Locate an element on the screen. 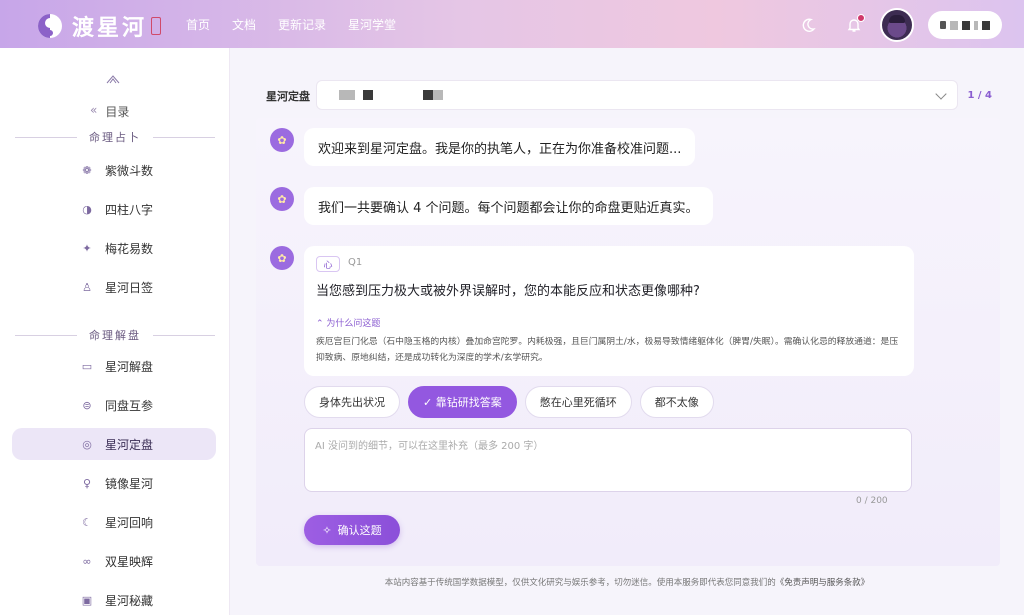 The width and height of the screenshot is (1024, 615). chevron-down-icon is located at coordinates (941, 94).